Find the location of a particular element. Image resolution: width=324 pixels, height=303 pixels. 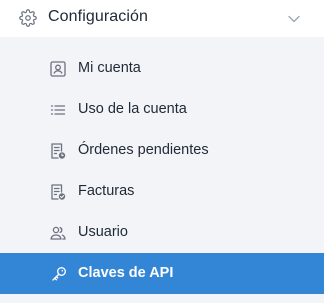

list-icon is located at coordinates (58, 110).